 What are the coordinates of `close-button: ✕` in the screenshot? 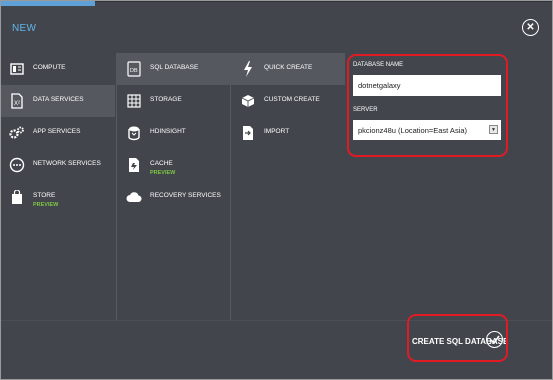 It's located at (530, 27).